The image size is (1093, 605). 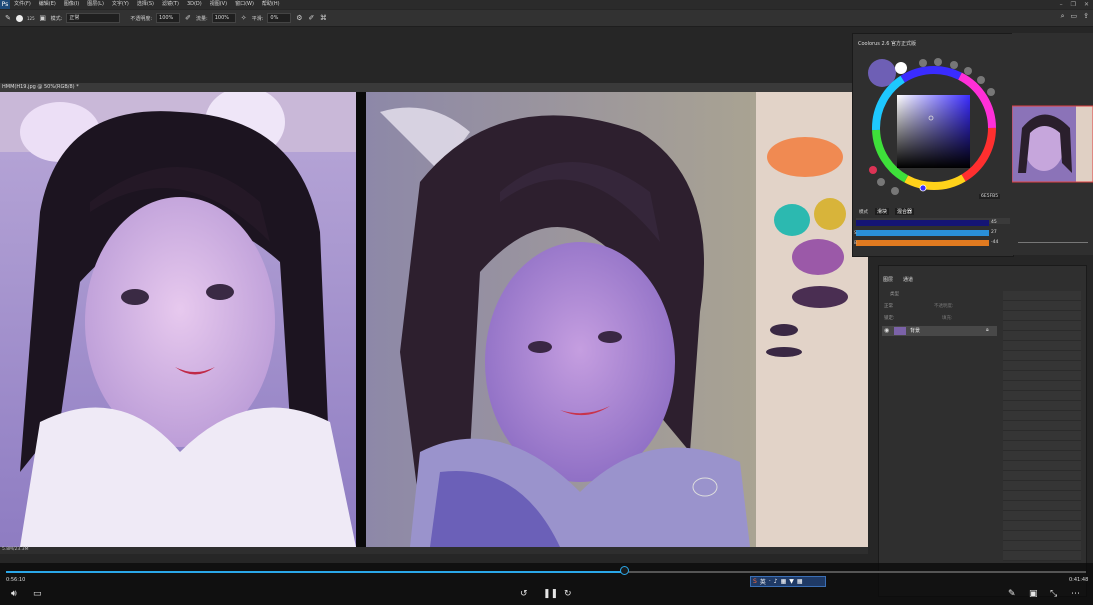 What do you see at coordinates (194, 4) in the screenshot?
I see `menu-3d: 3D(D)` at bounding box center [194, 4].